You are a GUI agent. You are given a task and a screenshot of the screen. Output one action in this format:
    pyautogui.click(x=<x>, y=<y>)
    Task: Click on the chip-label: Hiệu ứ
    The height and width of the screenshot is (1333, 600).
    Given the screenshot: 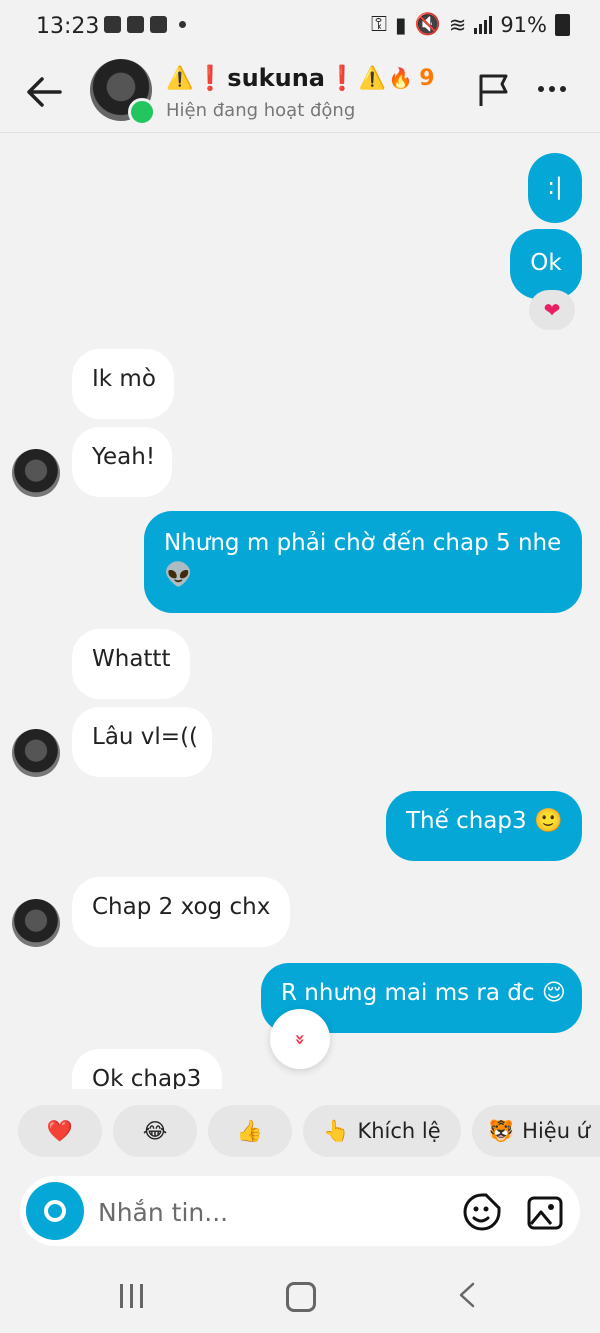 What is the action you would take?
    pyautogui.click(x=556, y=1131)
    